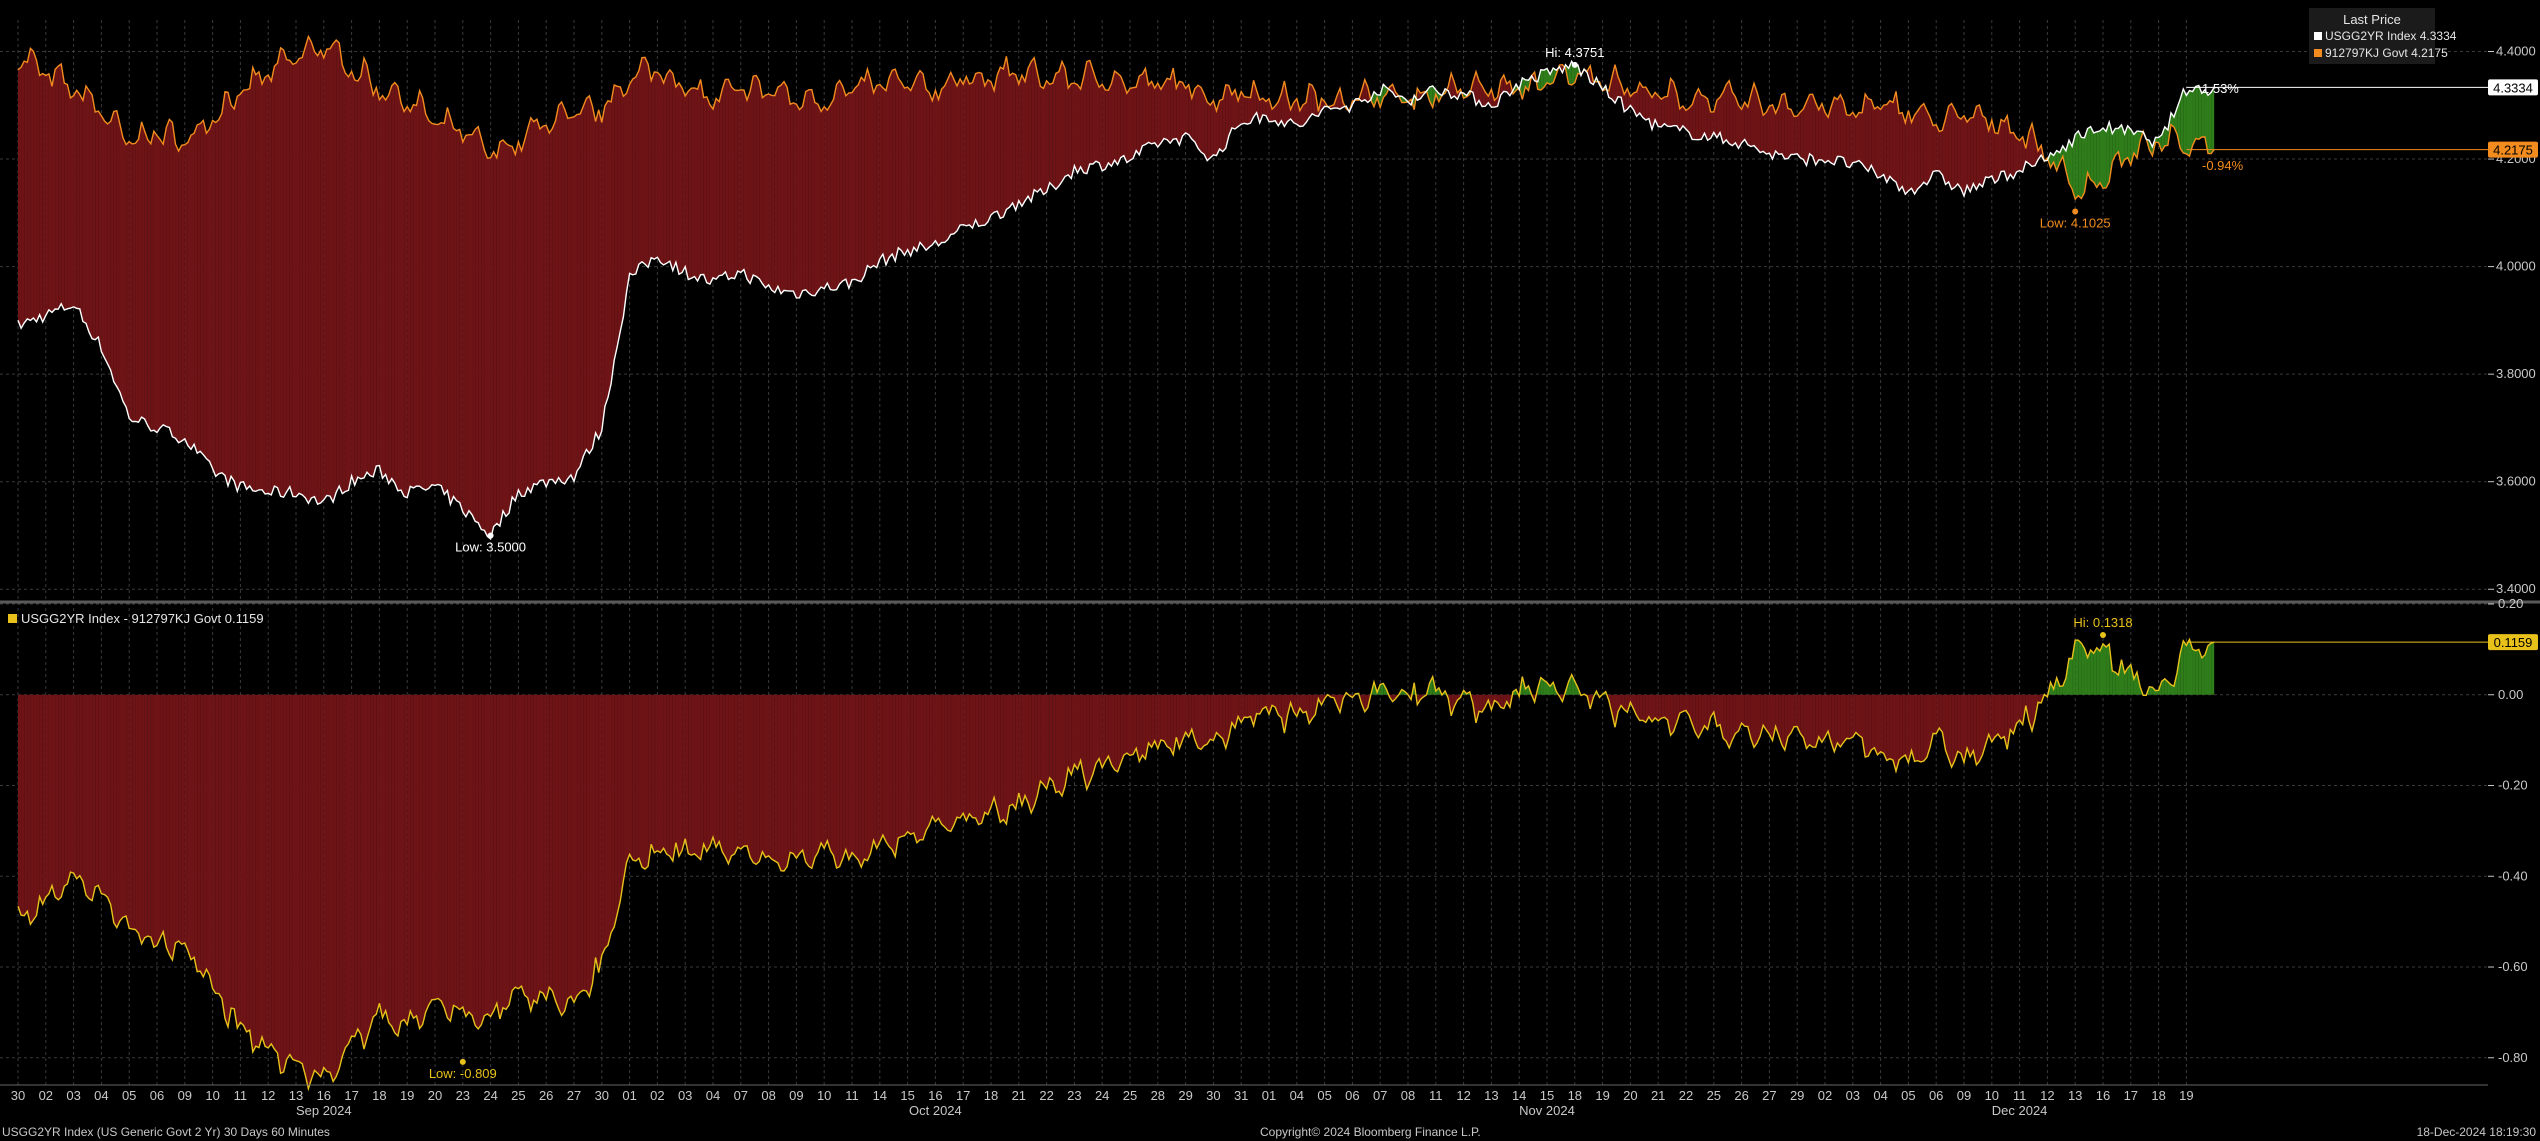 The height and width of the screenshot is (1141, 2540). What do you see at coordinates (136, 618) in the screenshot?
I see `lower-legend: USGG2YR Index - 912797KJ Govt 0.1159` at bounding box center [136, 618].